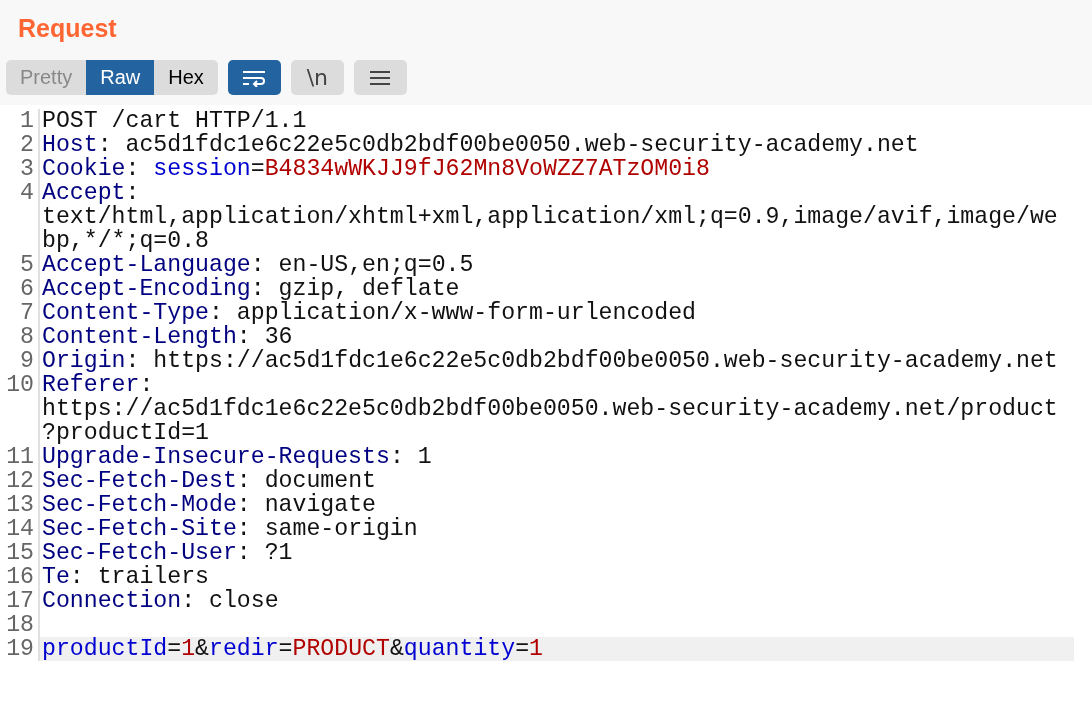 Image resolution: width=1092 pixels, height=710 pixels. What do you see at coordinates (27, 361) in the screenshot?
I see `line-number: 9` at bounding box center [27, 361].